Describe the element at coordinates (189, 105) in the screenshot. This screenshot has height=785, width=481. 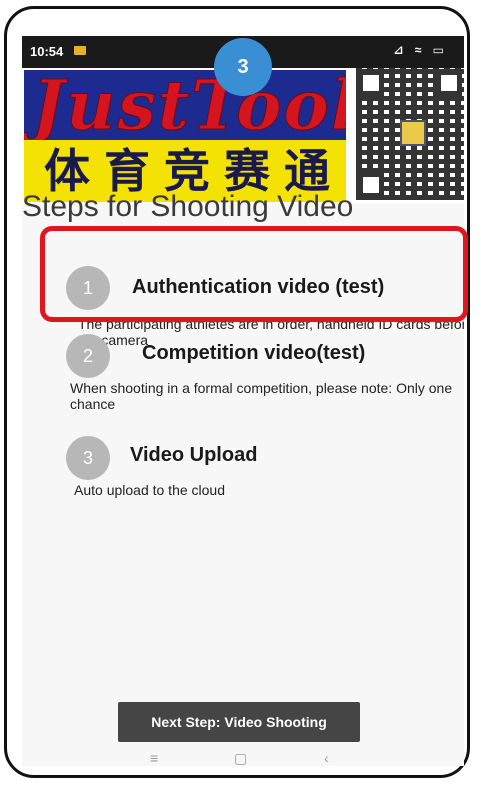
I see `logo-text: JustTool` at that location.